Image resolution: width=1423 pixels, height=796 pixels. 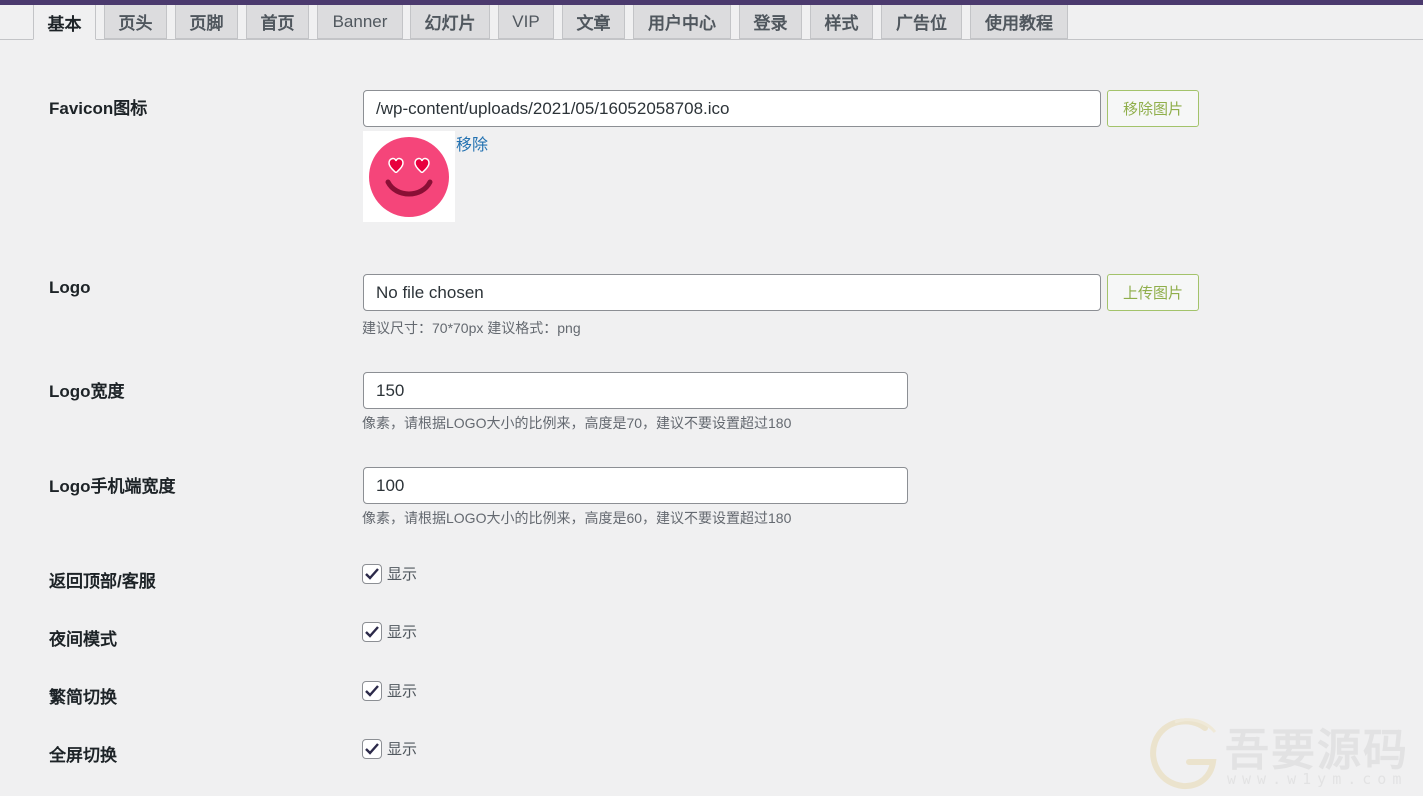 I want to click on remove-link: 移除, so click(x=472, y=143).